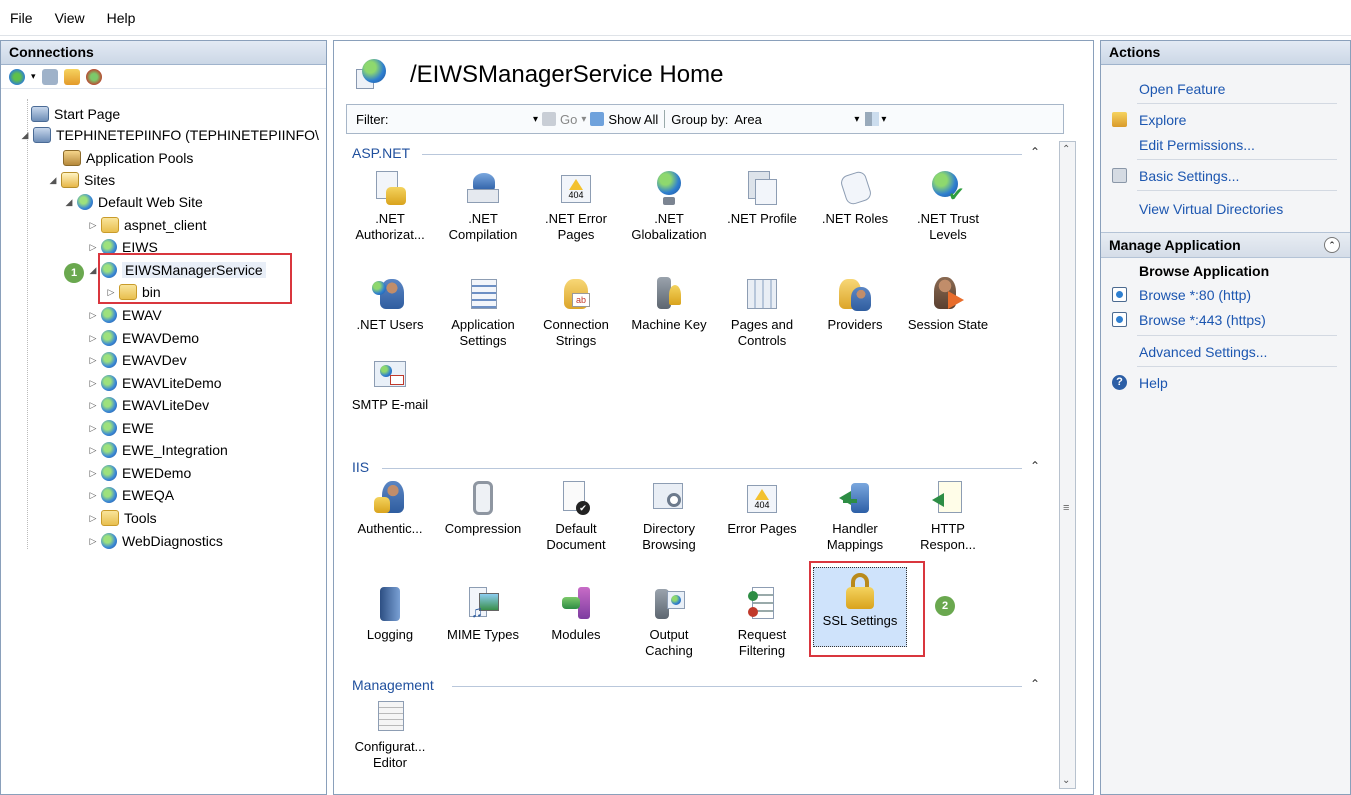 This screenshot has height=795, width=1351. What do you see at coordinates (137, 360) in the screenshot?
I see `tree-ewavdev: ▷ EWAVDev` at bounding box center [137, 360].